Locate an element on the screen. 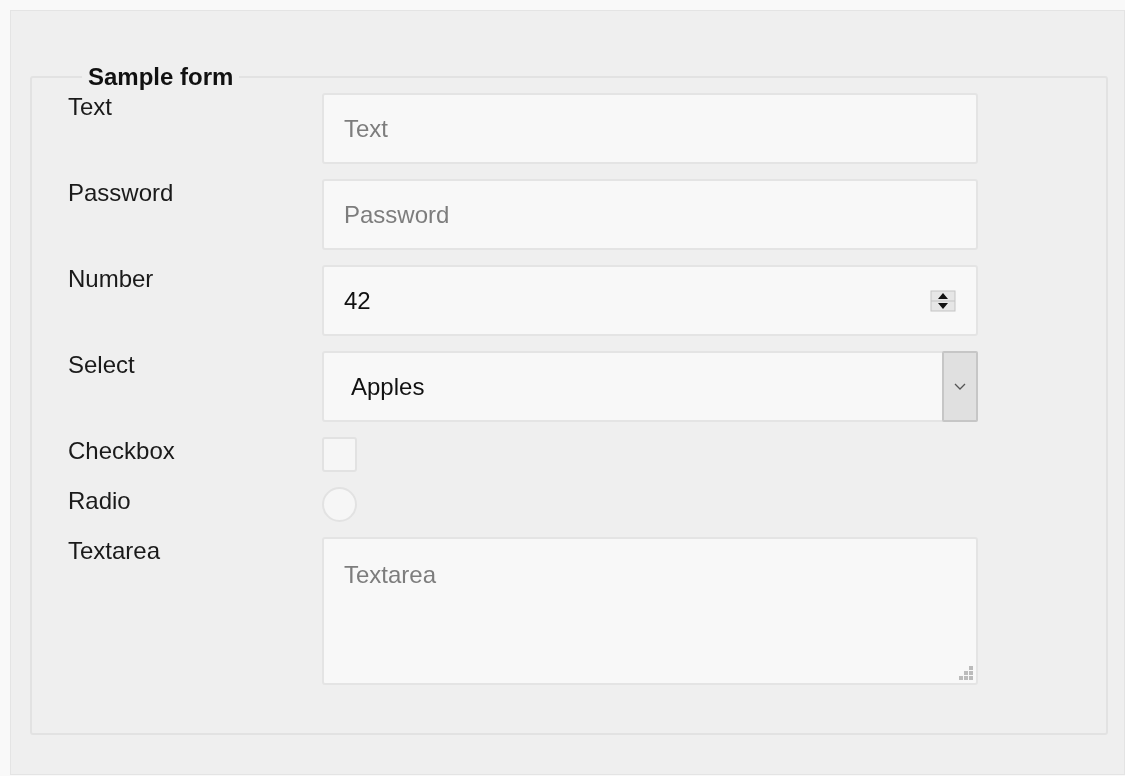 The width and height of the screenshot is (1125, 776). number-field: 42 is located at coordinates (650, 300).